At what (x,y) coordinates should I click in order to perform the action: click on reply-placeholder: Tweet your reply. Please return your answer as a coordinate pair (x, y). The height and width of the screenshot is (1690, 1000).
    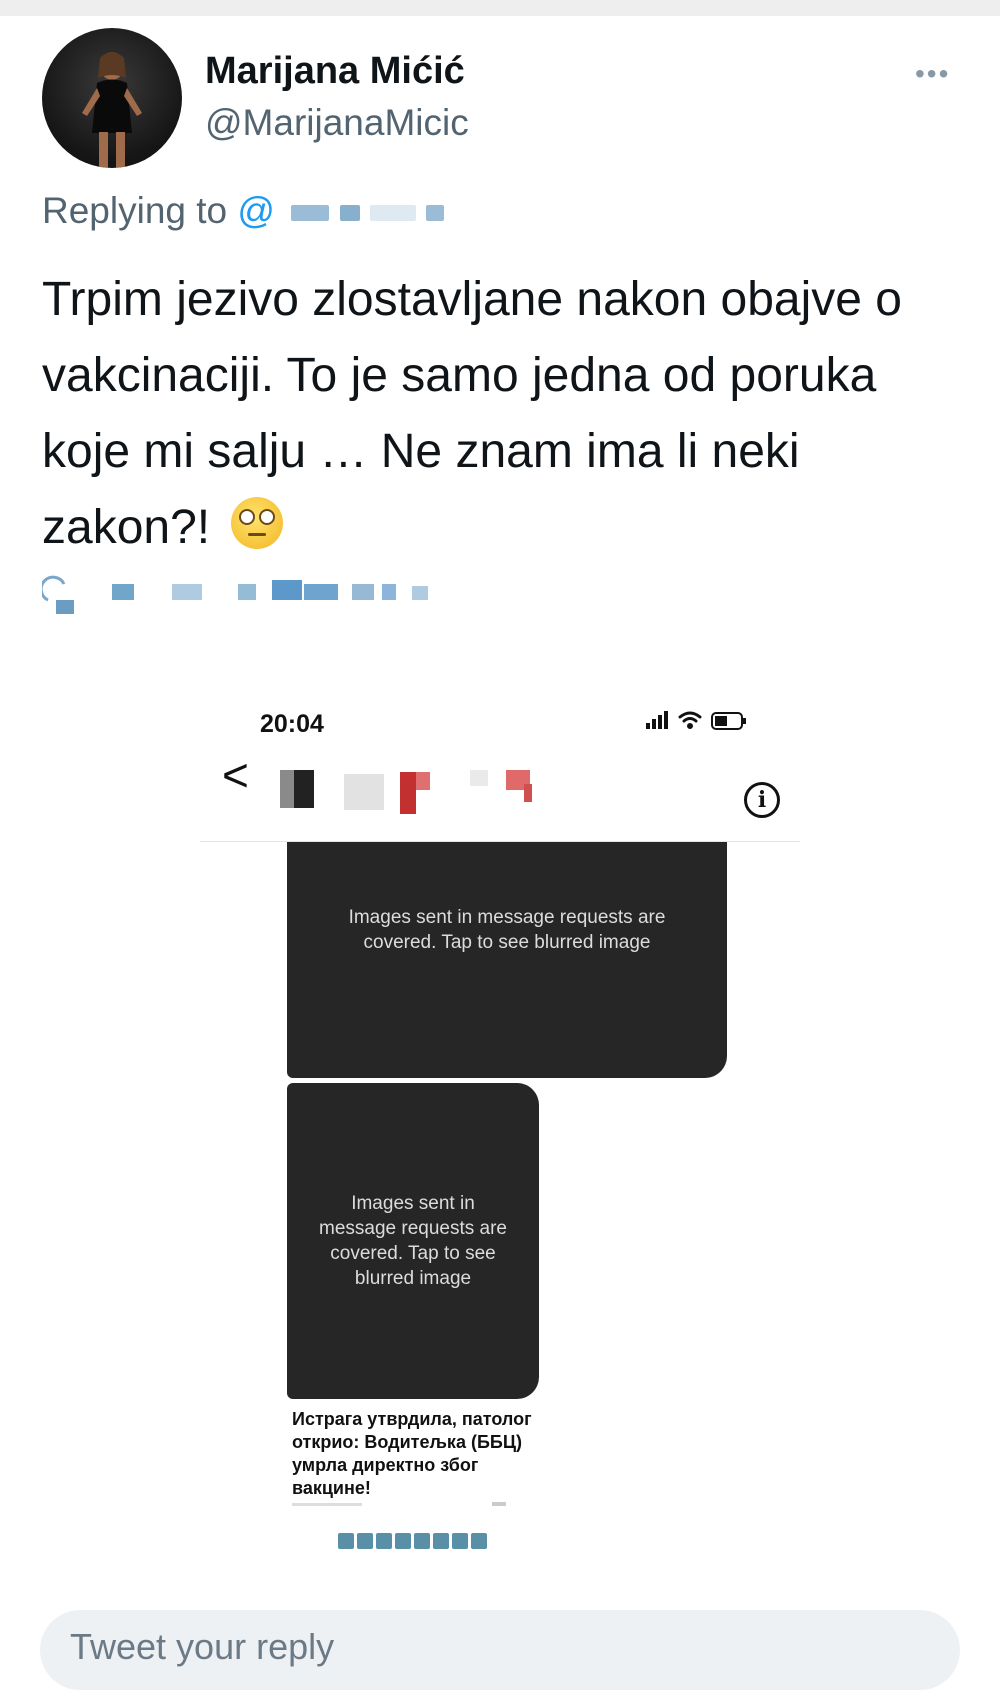
    Looking at the image, I should click on (202, 1646).